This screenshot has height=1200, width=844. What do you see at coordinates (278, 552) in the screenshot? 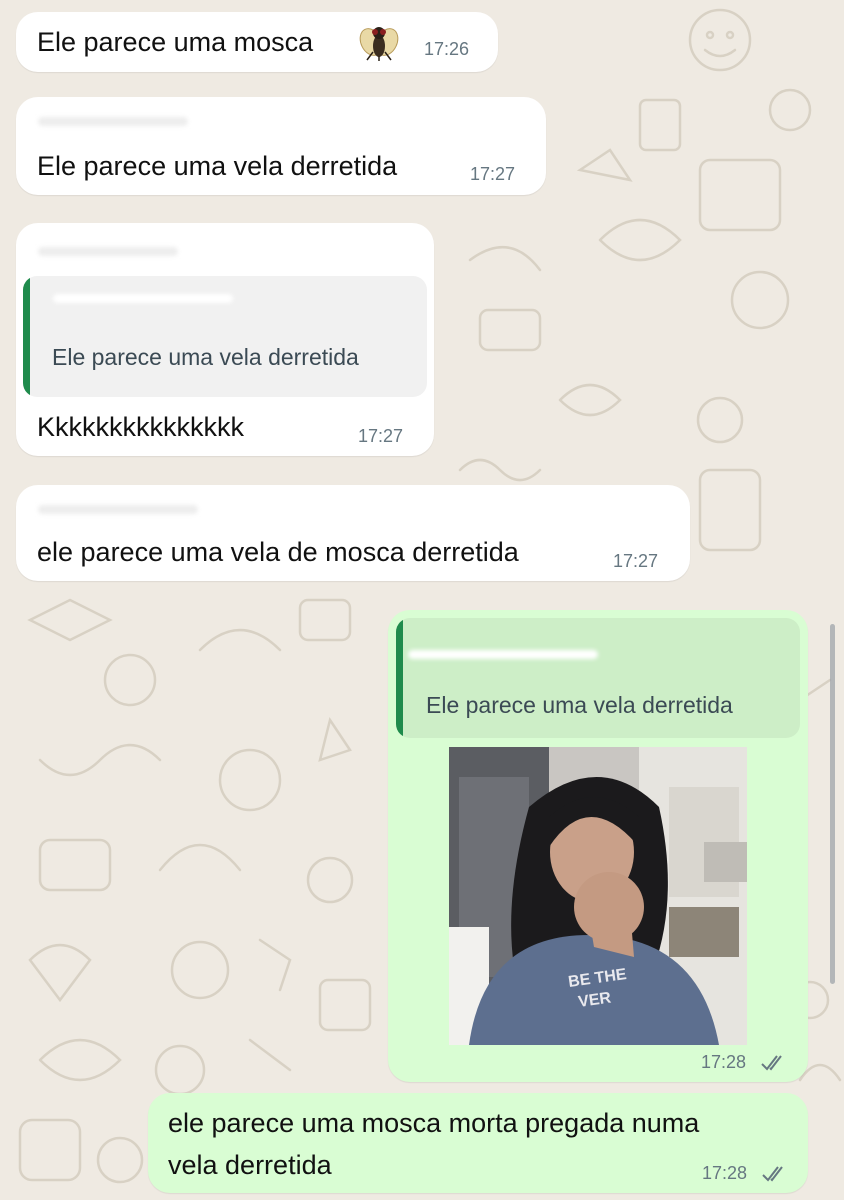
I see `message-text: ele parece uma vela de mosca derretida` at bounding box center [278, 552].